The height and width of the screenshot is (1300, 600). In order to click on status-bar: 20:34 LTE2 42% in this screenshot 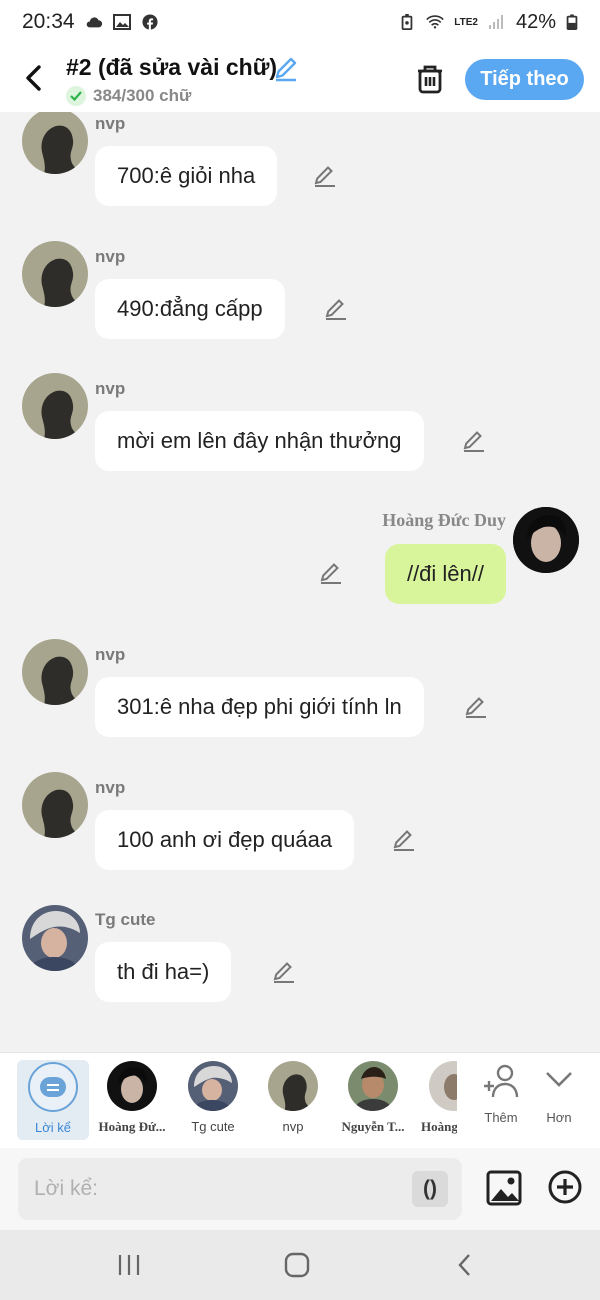, I will do `click(300, 22)`.